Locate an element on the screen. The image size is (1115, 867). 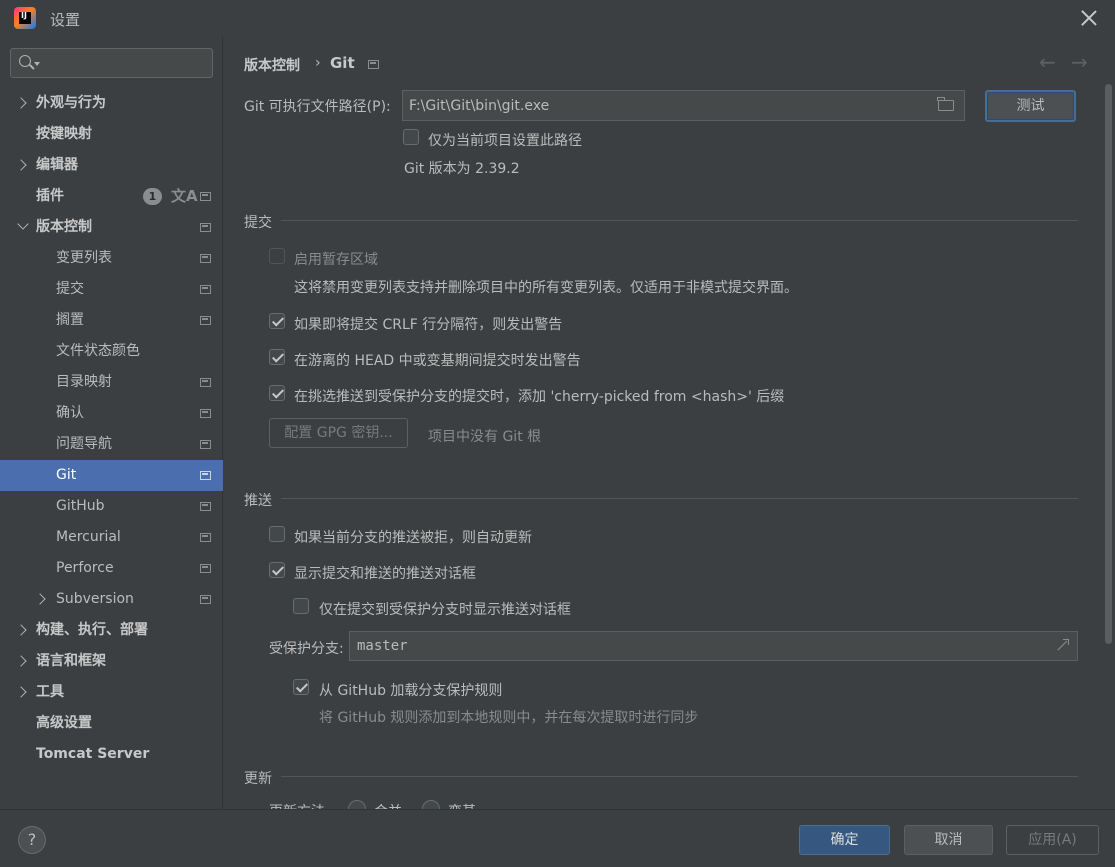
sidebar-item-plugins: 插件 1 文A is located at coordinates (111, 196).